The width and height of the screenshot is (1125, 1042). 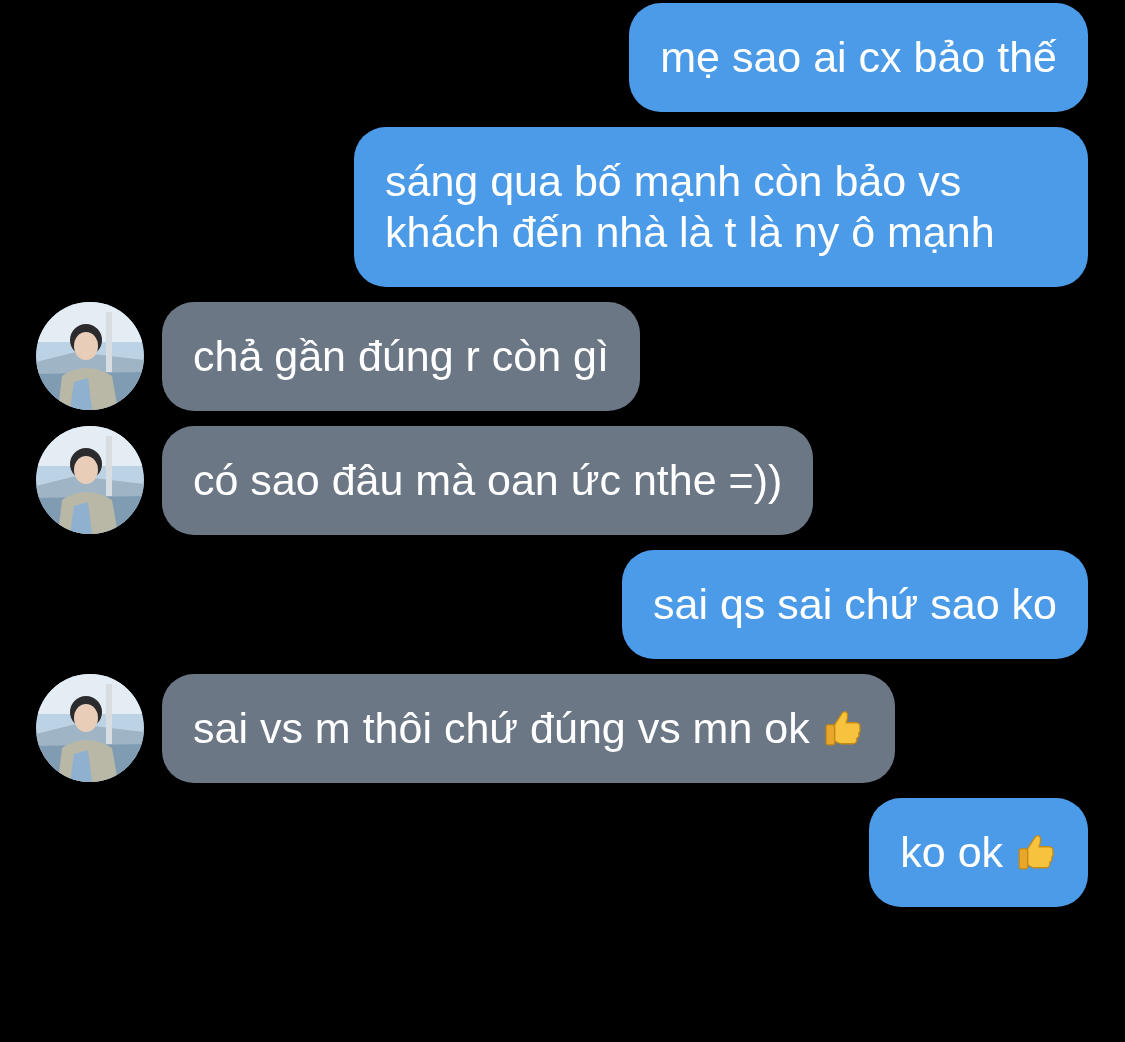 What do you see at coordinates (488, 480) in the screenshot?
I see `message-bubble: có sao đâu mà oan ức nthe =))` at bounding box center [488, 480].